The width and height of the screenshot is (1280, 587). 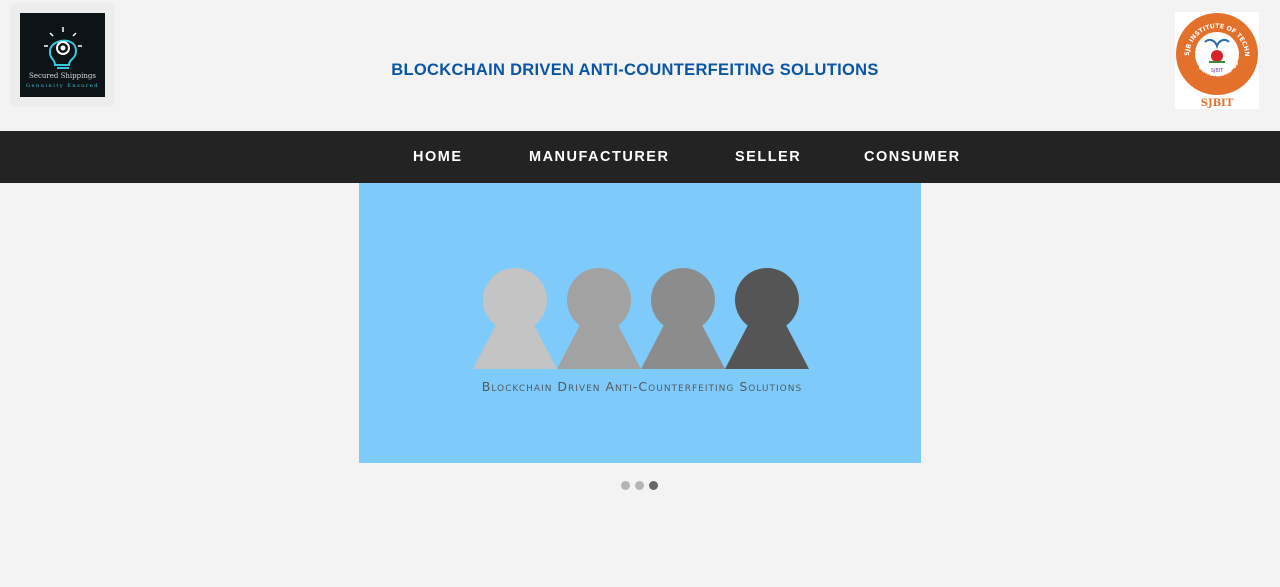 I want to click on nav-consumer: CONSUMER, so click(x=912, y=157).